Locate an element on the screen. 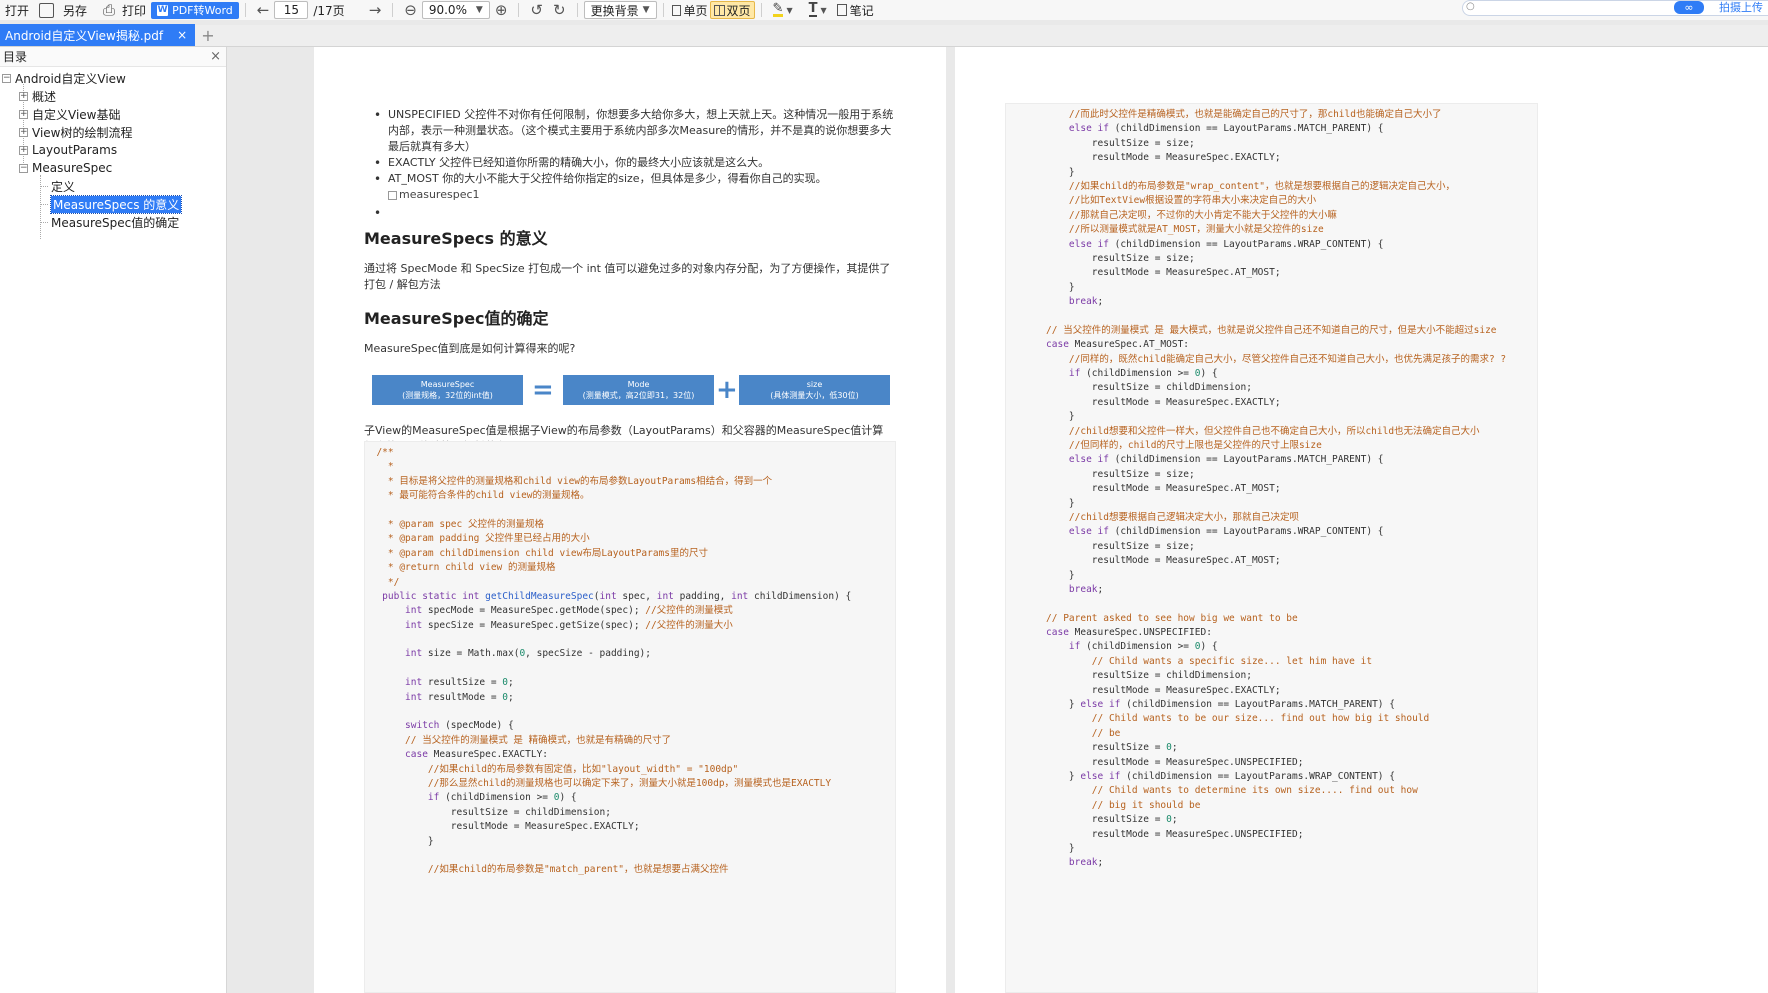 The width and height of the screenshot is (1768, 993). code-line: * @param padding 父控件里已经占用的大小 is located at coordinates (630, 539).